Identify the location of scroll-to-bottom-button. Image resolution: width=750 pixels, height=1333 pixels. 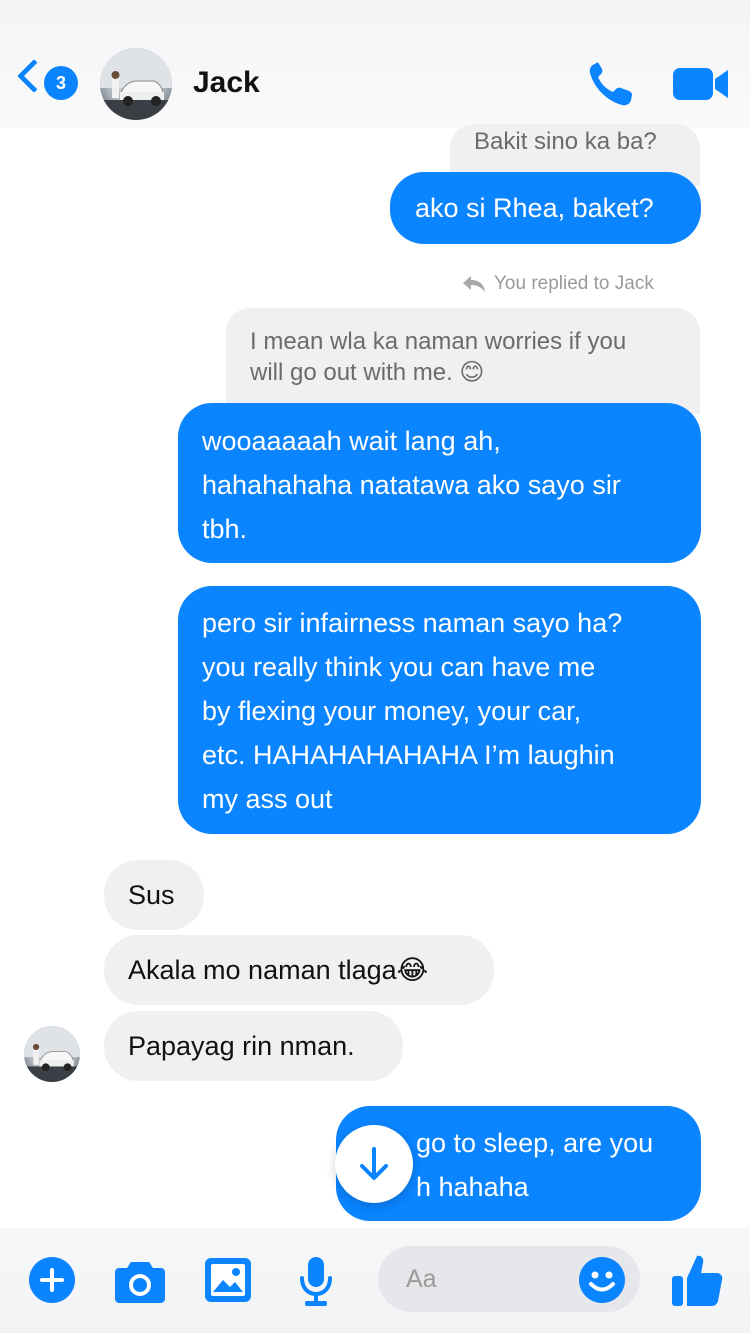
(374, 1164).